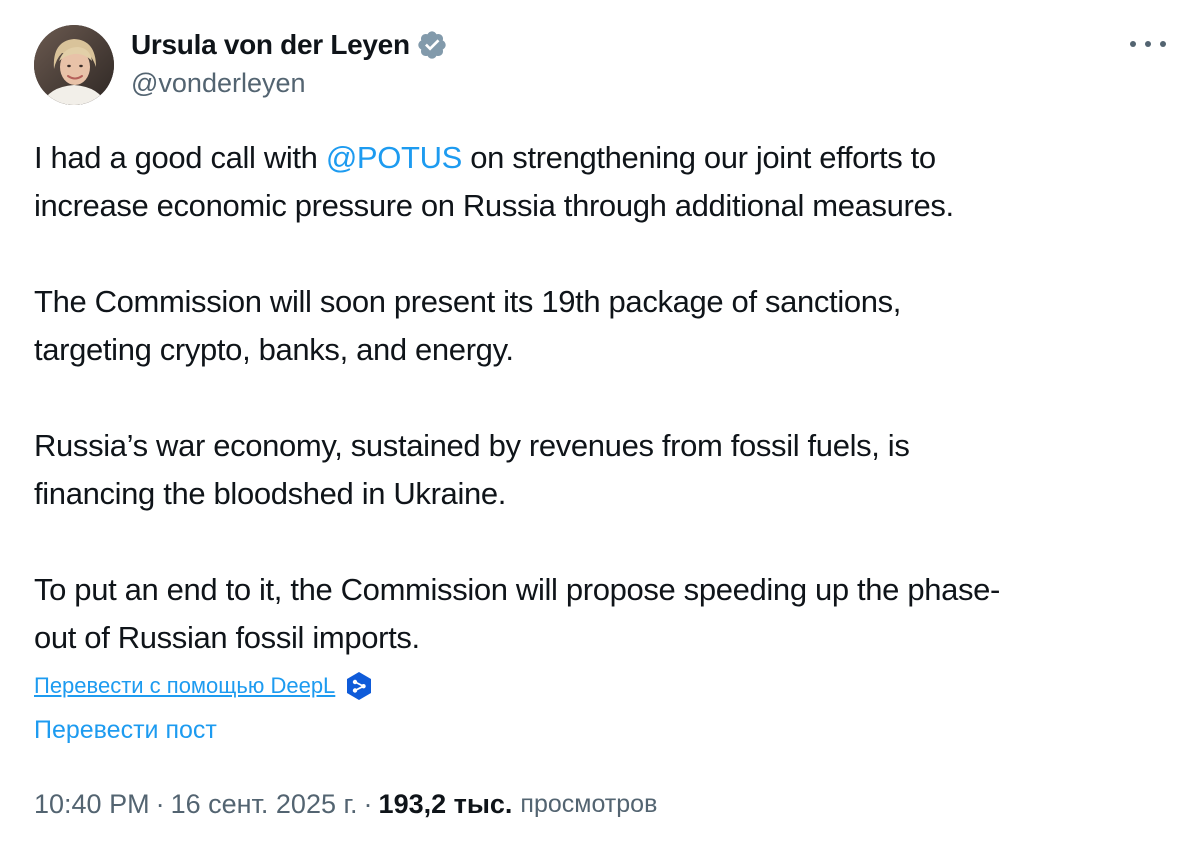 Image resolution: width=1204 pixels, height=850 pixels. I want to click on views-count: 193,2 тыс., so click(445, 803).